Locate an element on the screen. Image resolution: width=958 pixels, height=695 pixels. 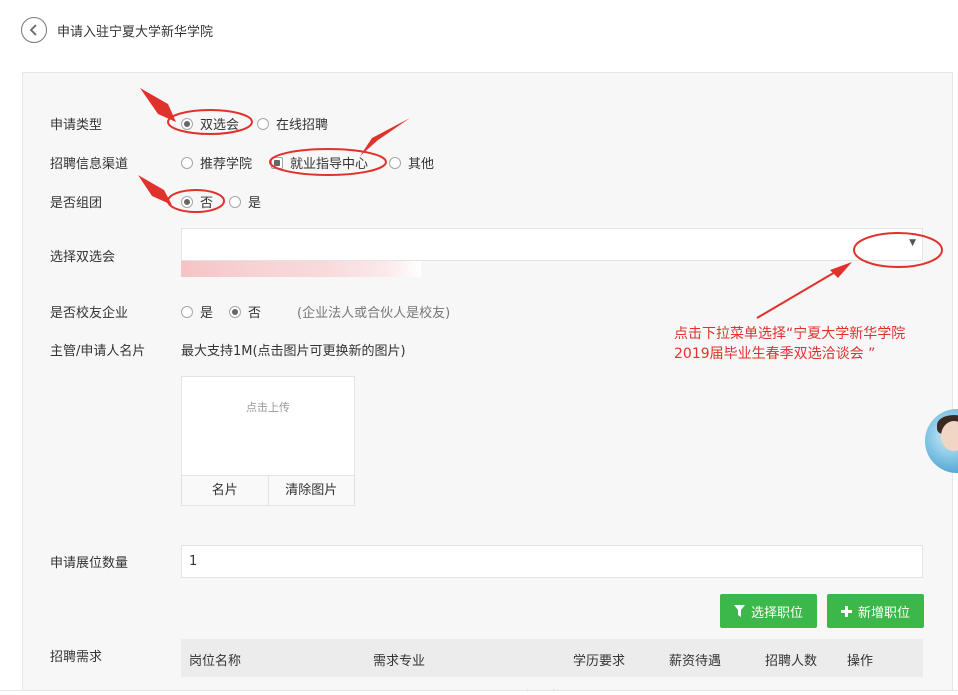
fair-select-dropdown: ▼ is located at coordinates (552, 244).